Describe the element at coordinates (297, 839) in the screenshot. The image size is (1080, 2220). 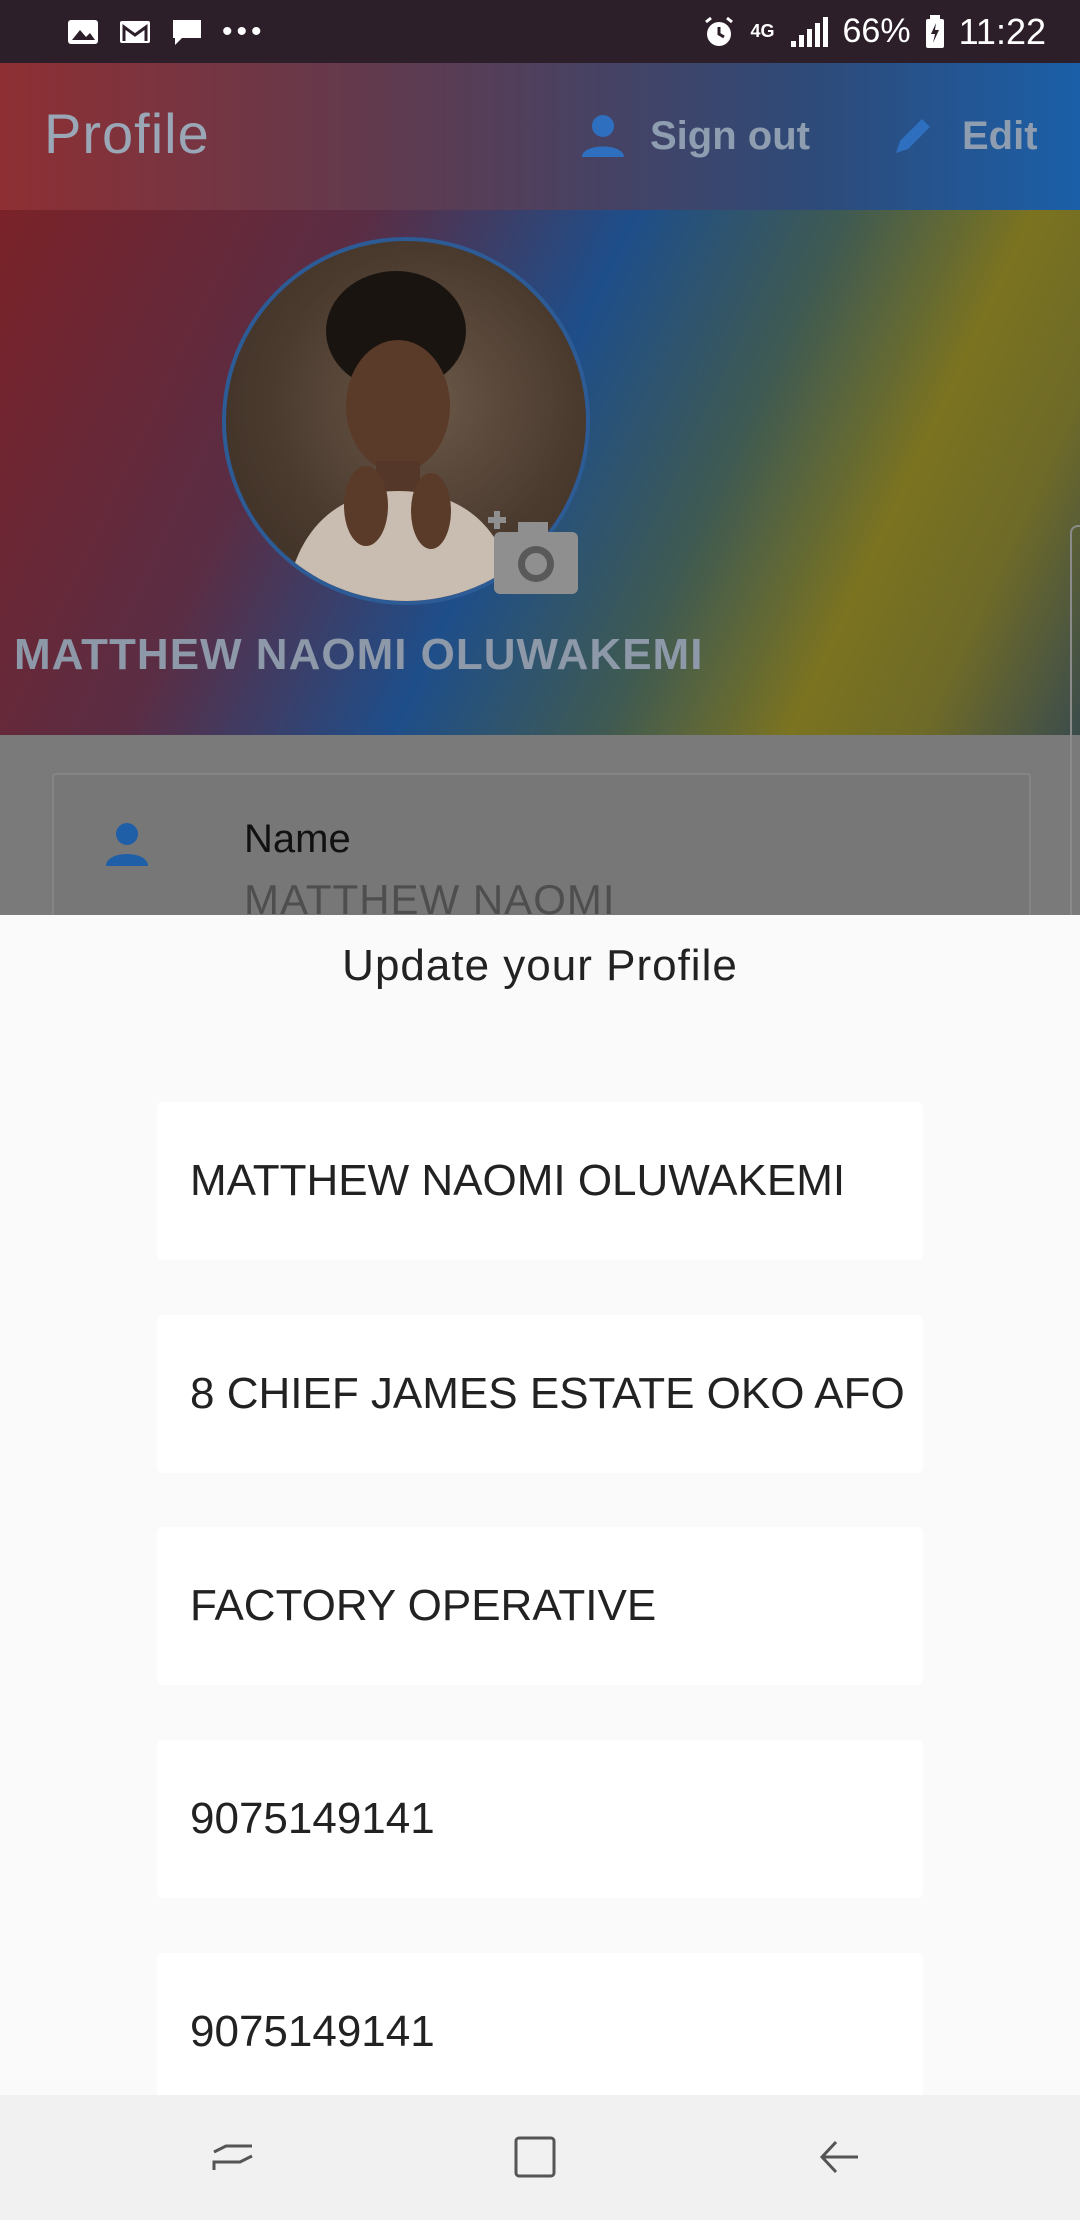
I see `name-card-label: Name` at that location.